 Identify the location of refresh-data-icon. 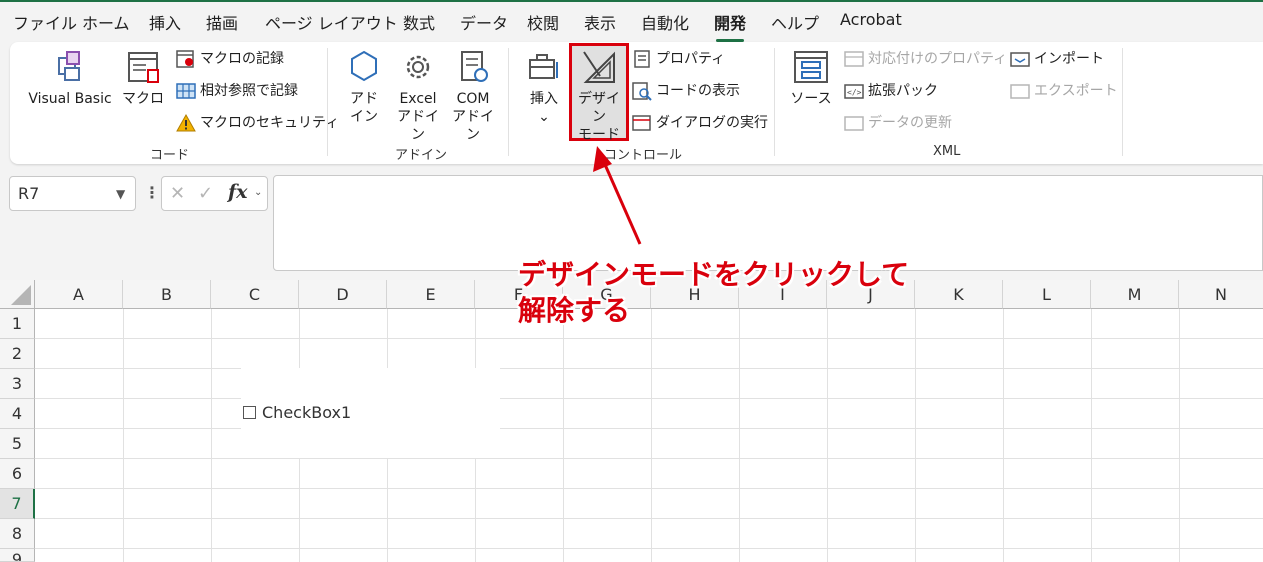
(854, 123).